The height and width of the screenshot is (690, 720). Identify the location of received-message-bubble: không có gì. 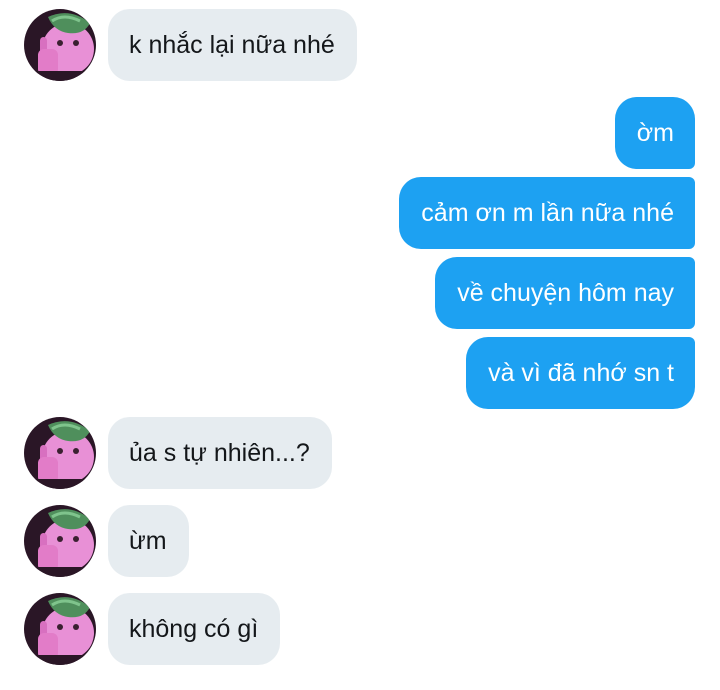
(194, 629).